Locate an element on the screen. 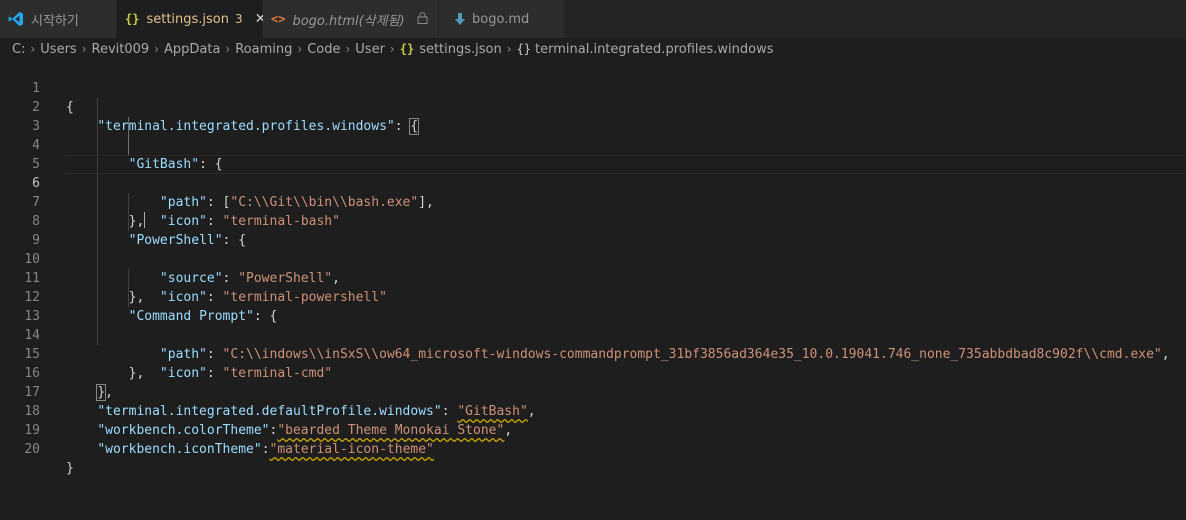 The width and height of the screenshot is (1186, 520). object-symbol-icon: {} is located at coordinates (524, 49).